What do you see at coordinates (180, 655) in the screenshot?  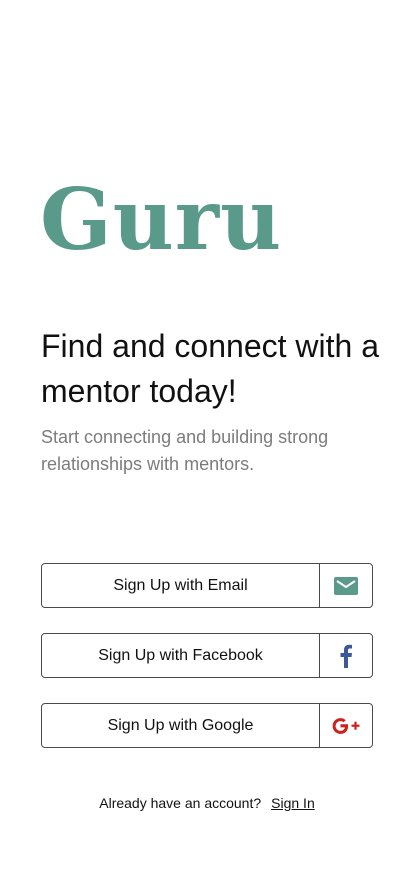 I see `signup-facebook-label: Sign Up with Facebook` at bounding box center [180, 655].